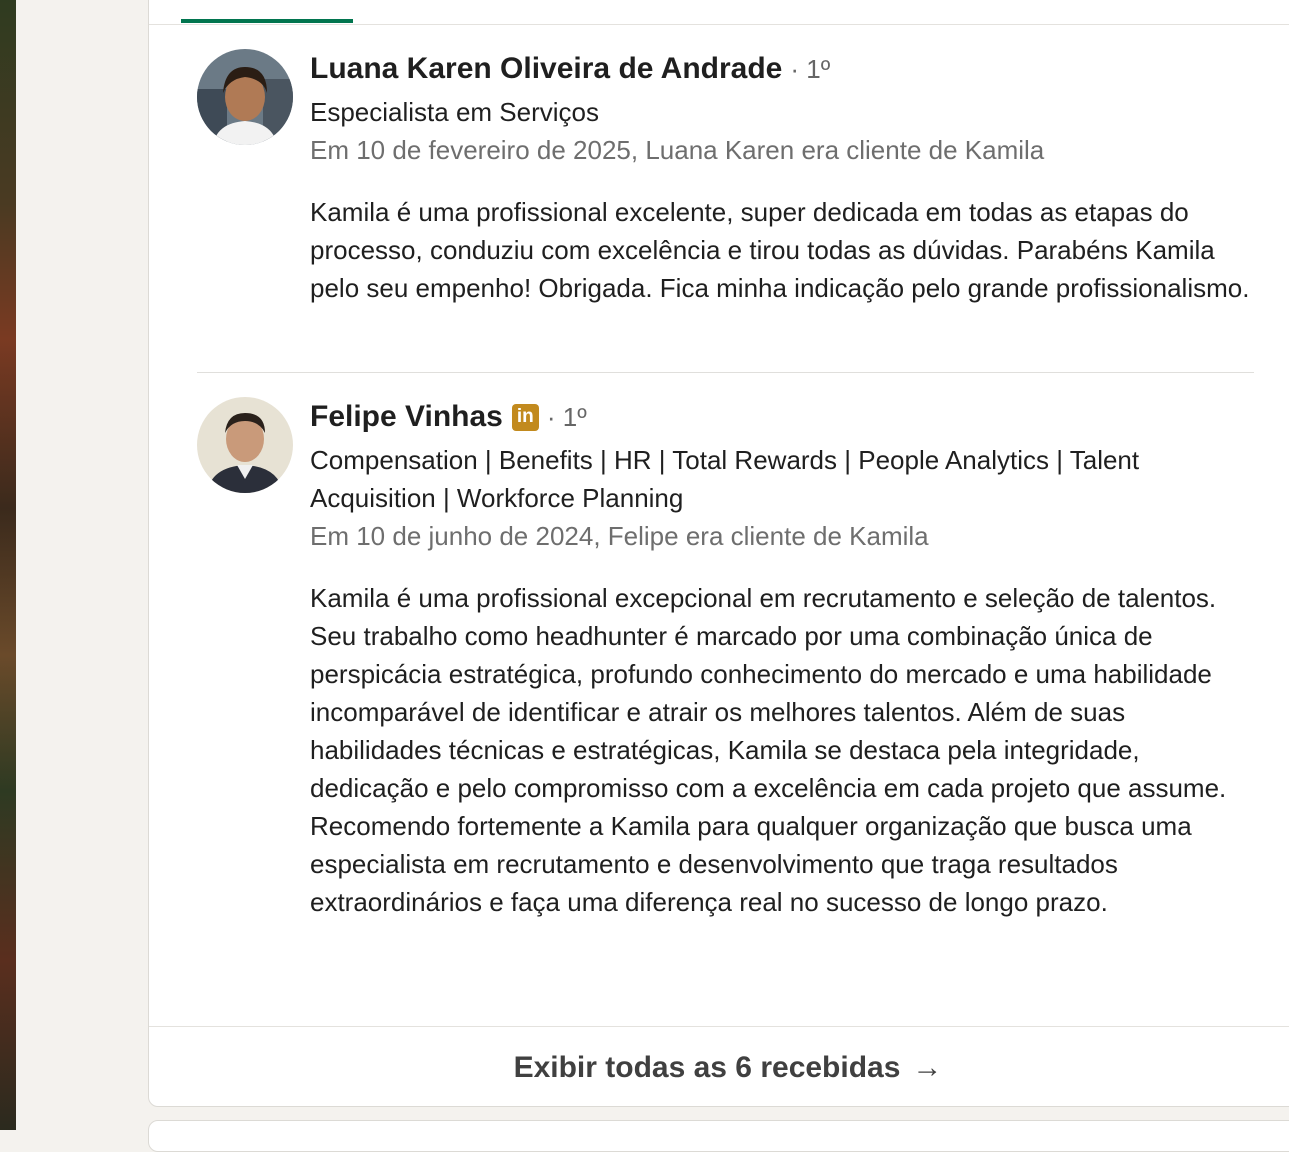  I want to click on recommender-name: Felipe Vinhas, so click(406, 417).